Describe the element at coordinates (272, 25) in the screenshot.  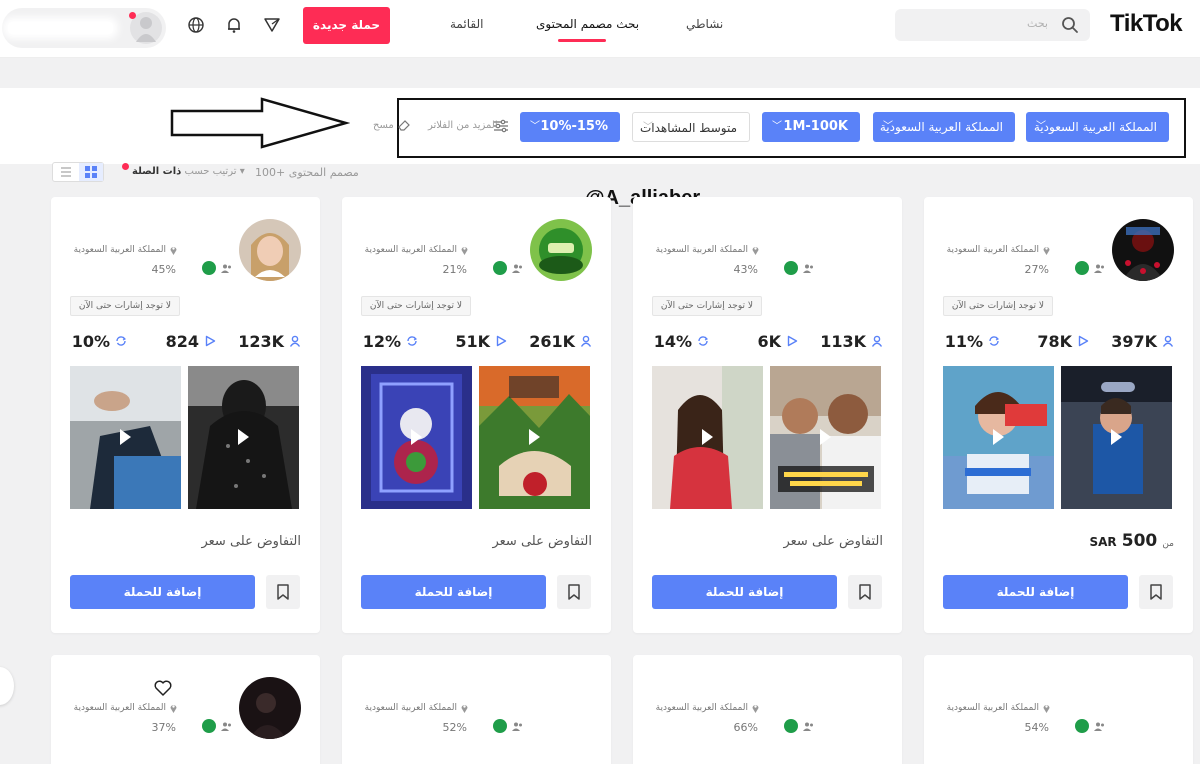
I see `send-icon` at that location.